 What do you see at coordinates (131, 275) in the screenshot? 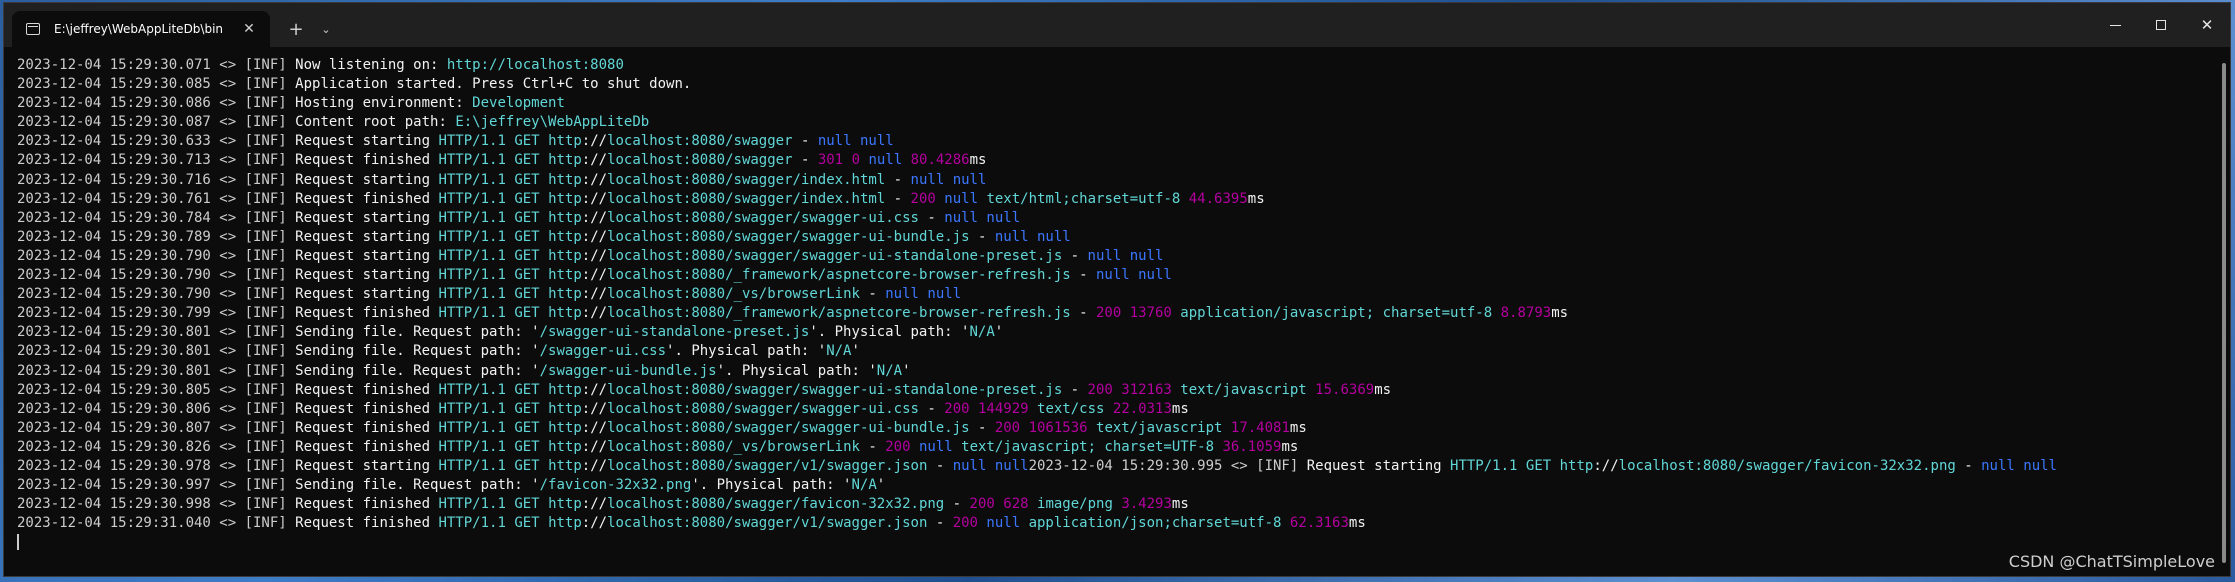
I see `console-segment: 2023-12-04 15:29:30.790 <>` at bounding box center [131, 275].